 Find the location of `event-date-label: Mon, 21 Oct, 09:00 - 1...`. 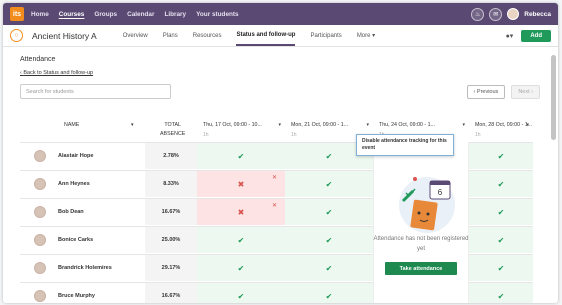

event-date-label: Mon, 21 Oct, 09:00 - 1... is located at coordinates (320, 125).